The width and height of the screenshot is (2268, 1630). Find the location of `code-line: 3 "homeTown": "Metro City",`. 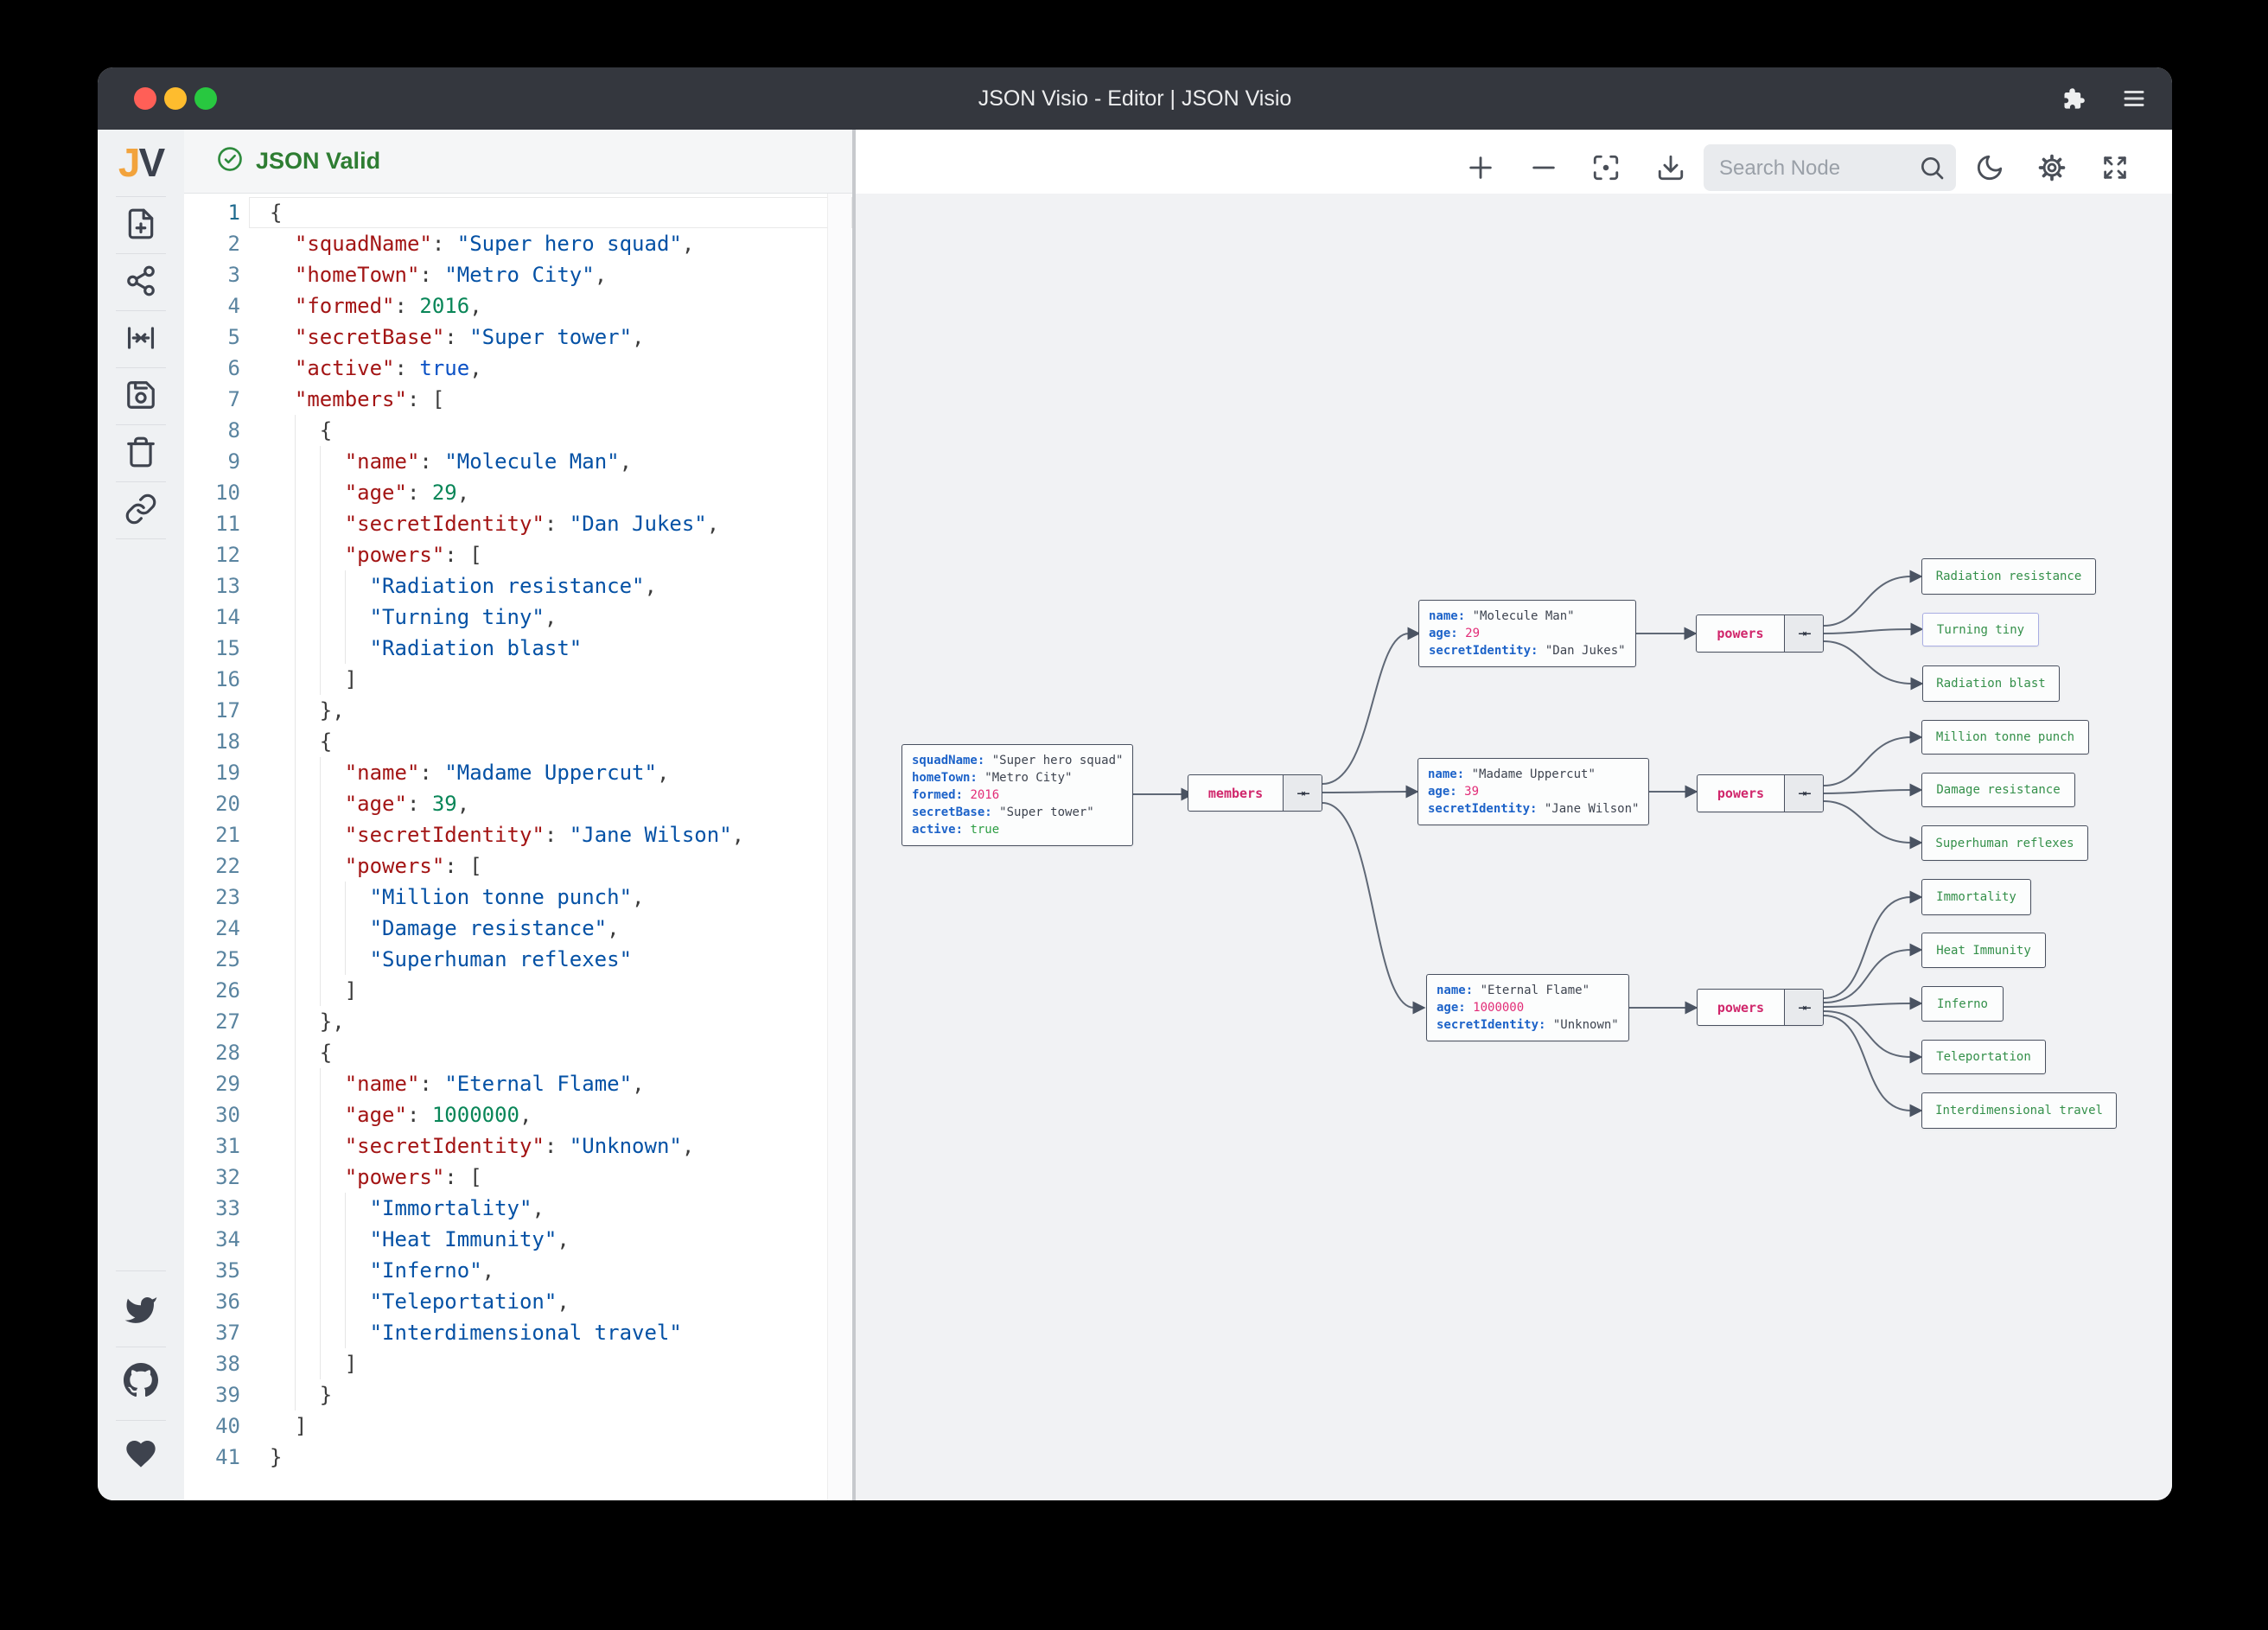

code-line: 3 "homeTown": "Metro City", is located at coordinates (518, 274).